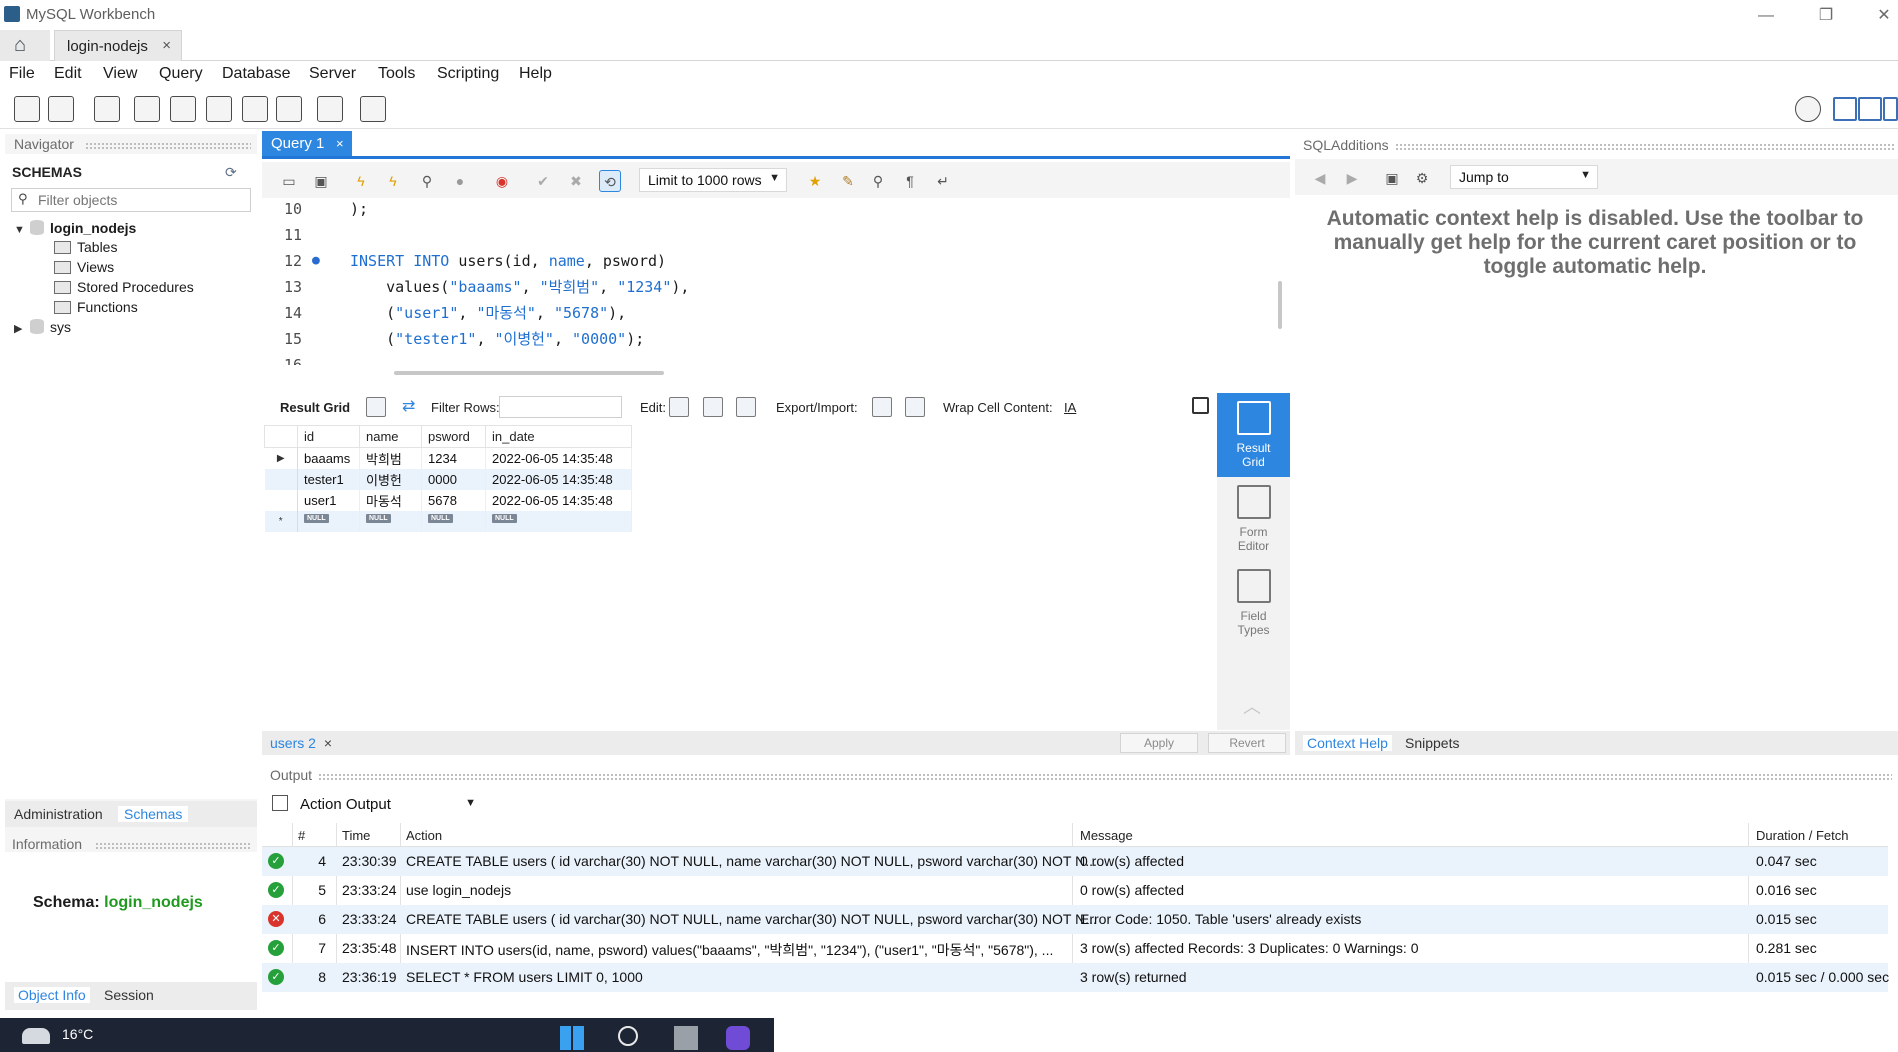  I want to click on cell: 박희범, so click(390, 458).